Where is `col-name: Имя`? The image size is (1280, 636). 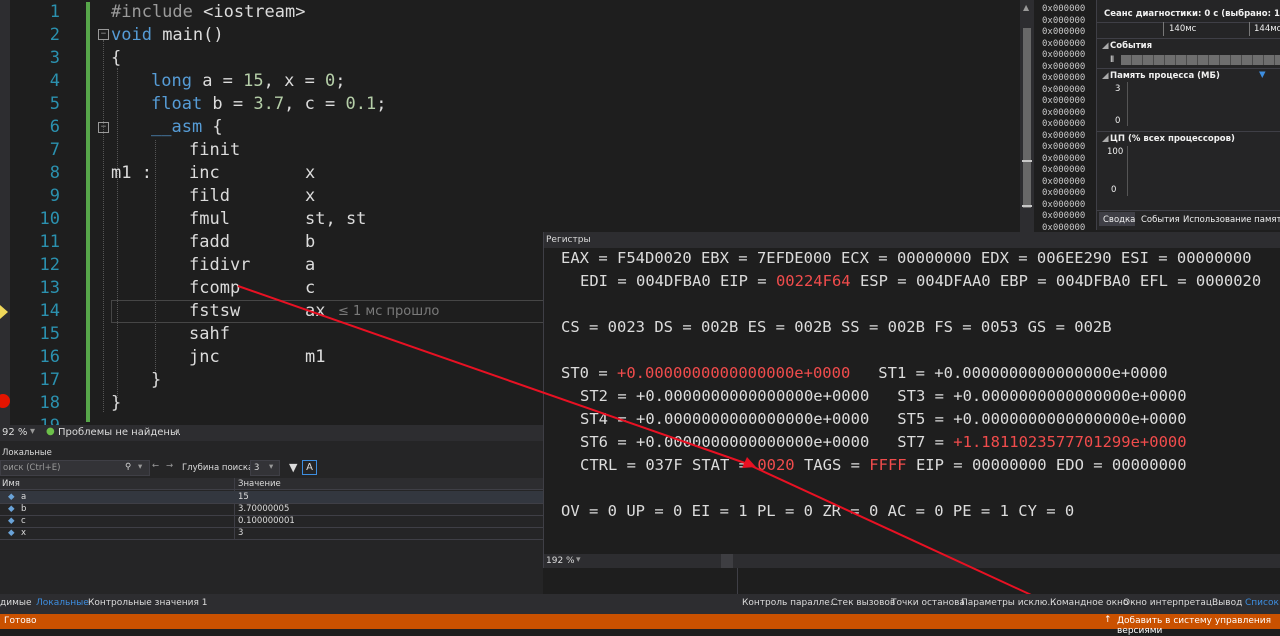
col-name: Имя is located at coordinates (11, 484).